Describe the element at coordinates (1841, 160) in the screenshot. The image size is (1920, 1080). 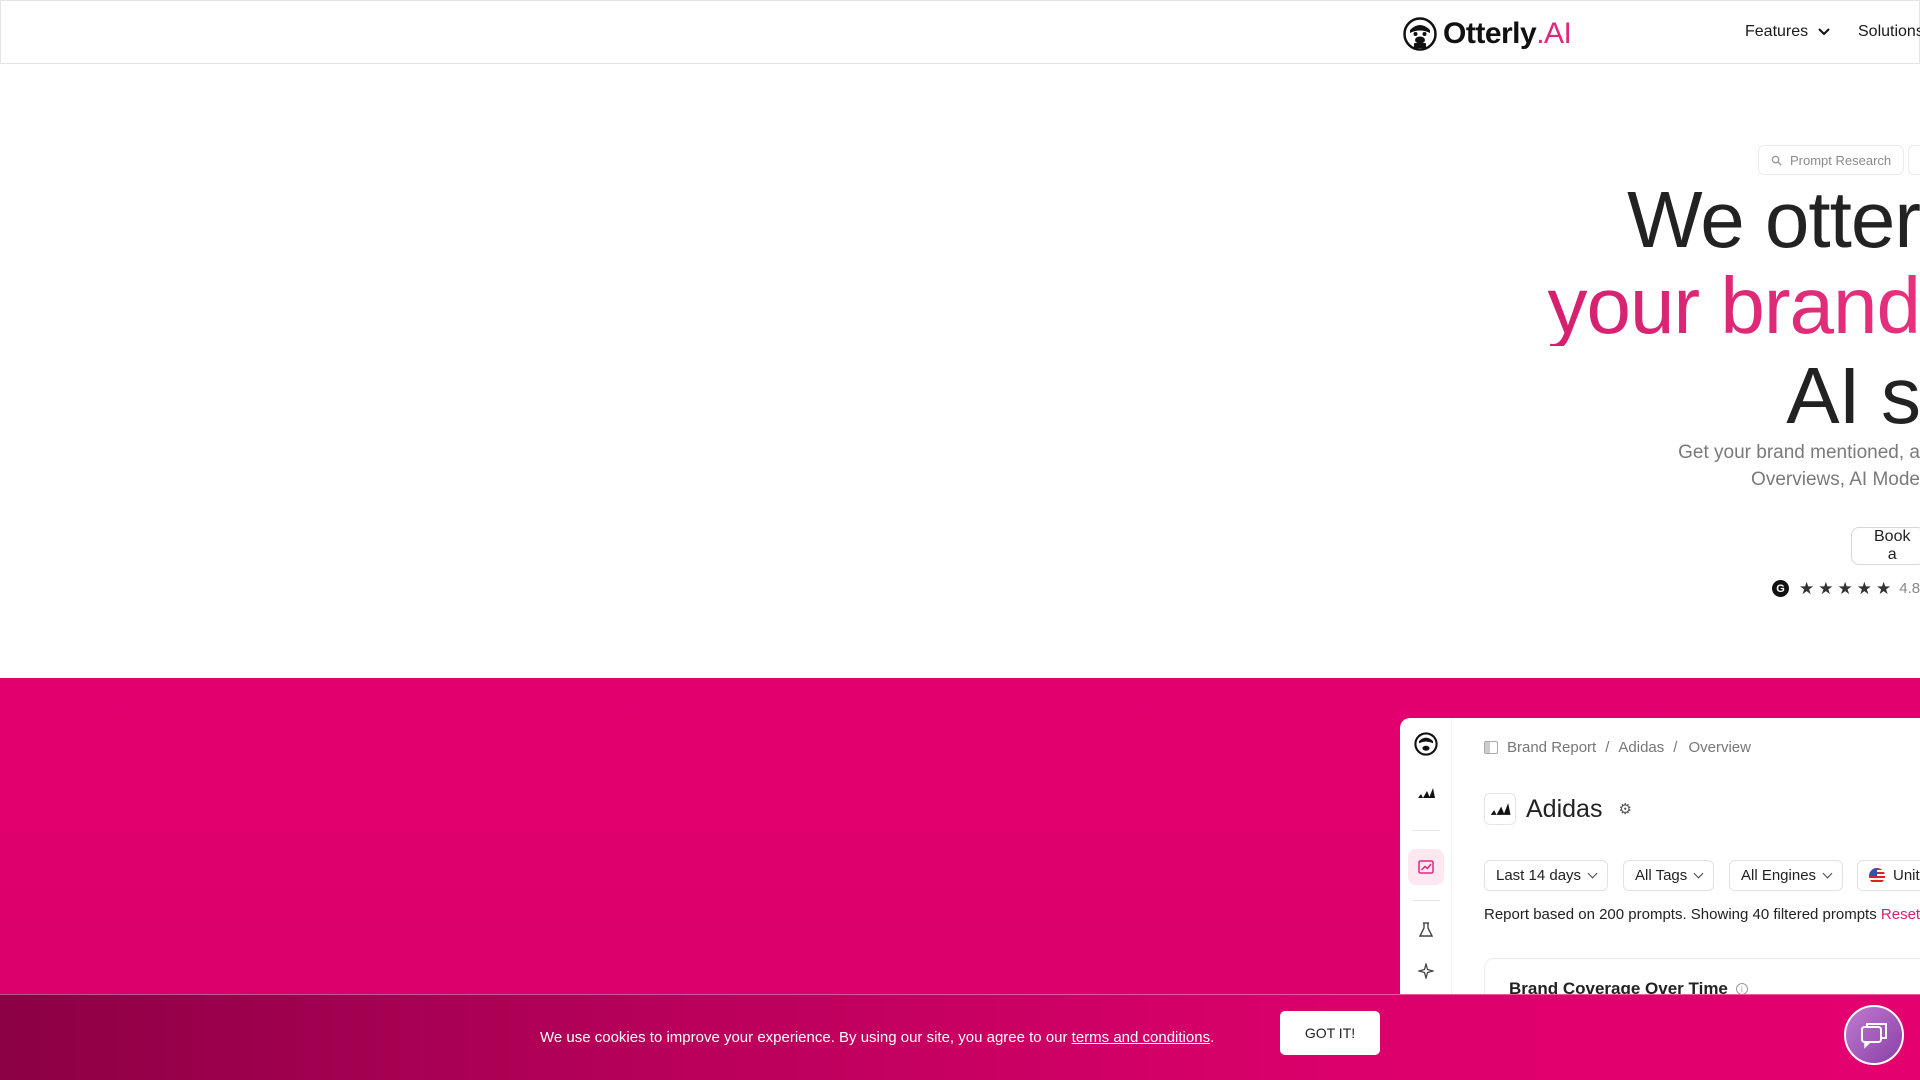
I see `prompt-research-label: Prompt Research` at that location.